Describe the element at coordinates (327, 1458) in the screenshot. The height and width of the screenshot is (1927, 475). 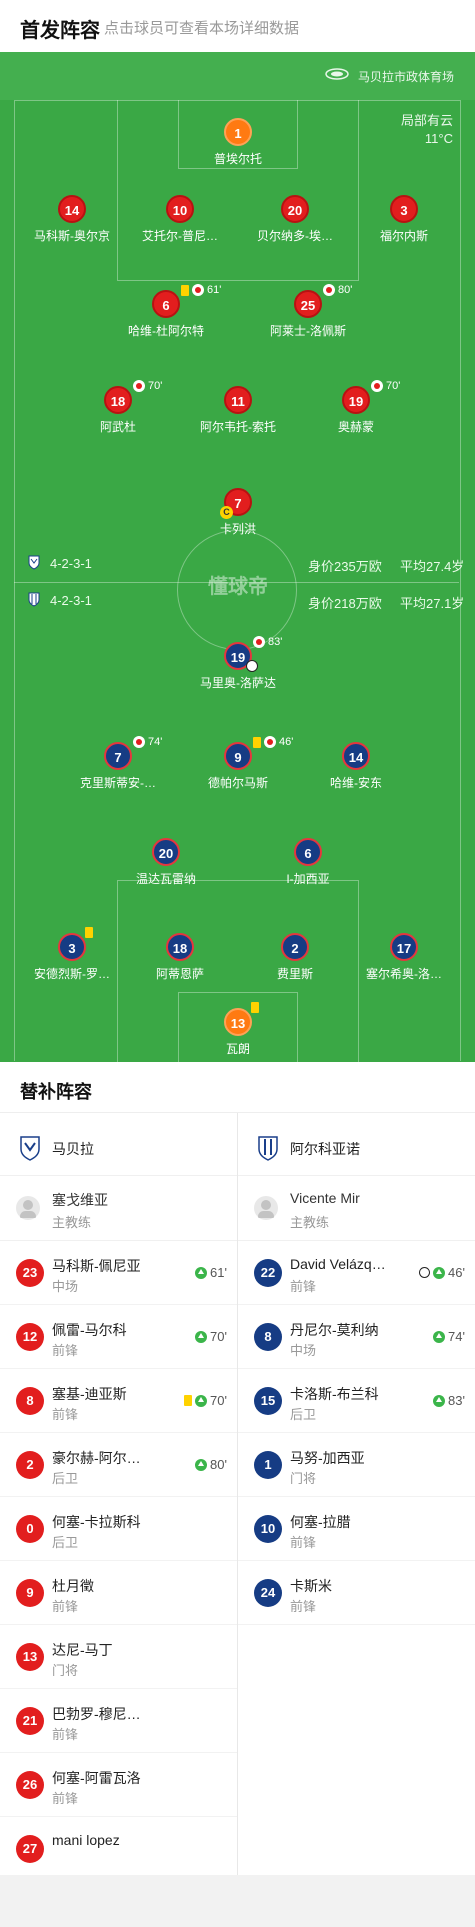
I see `sub-player-name: 马努-加西亚` at that location.